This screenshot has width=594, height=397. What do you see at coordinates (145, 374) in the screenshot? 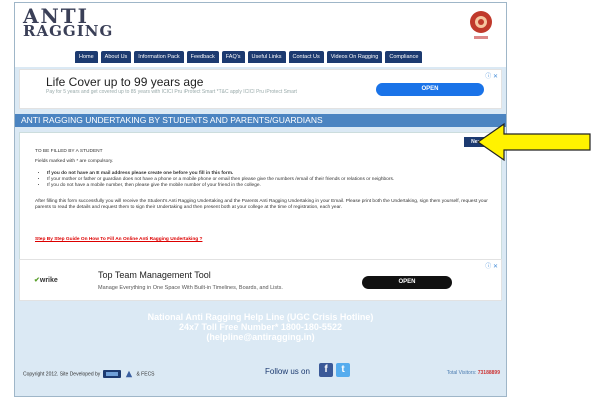
I see `partner-text: & FECS` at bounding box center [145, 374].